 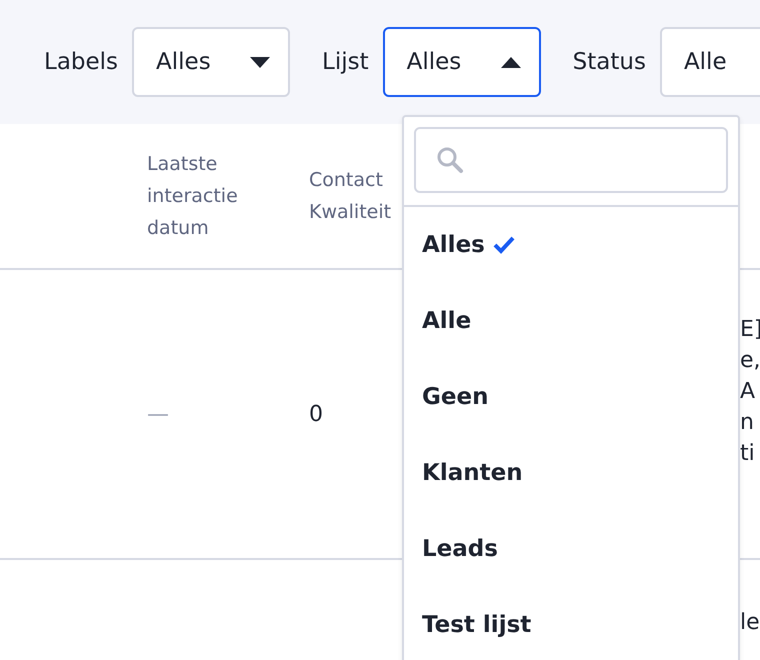 I want to click on caret-down-icon, so click(x=260, y=62).